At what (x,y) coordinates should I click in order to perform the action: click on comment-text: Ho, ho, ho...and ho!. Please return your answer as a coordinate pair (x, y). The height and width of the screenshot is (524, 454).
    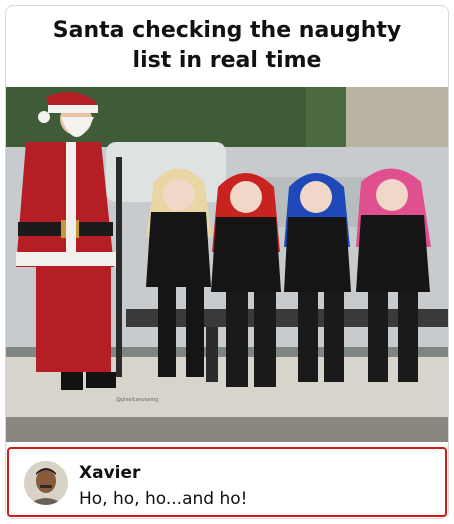
    Looking at the image, I should click on (163, 499).